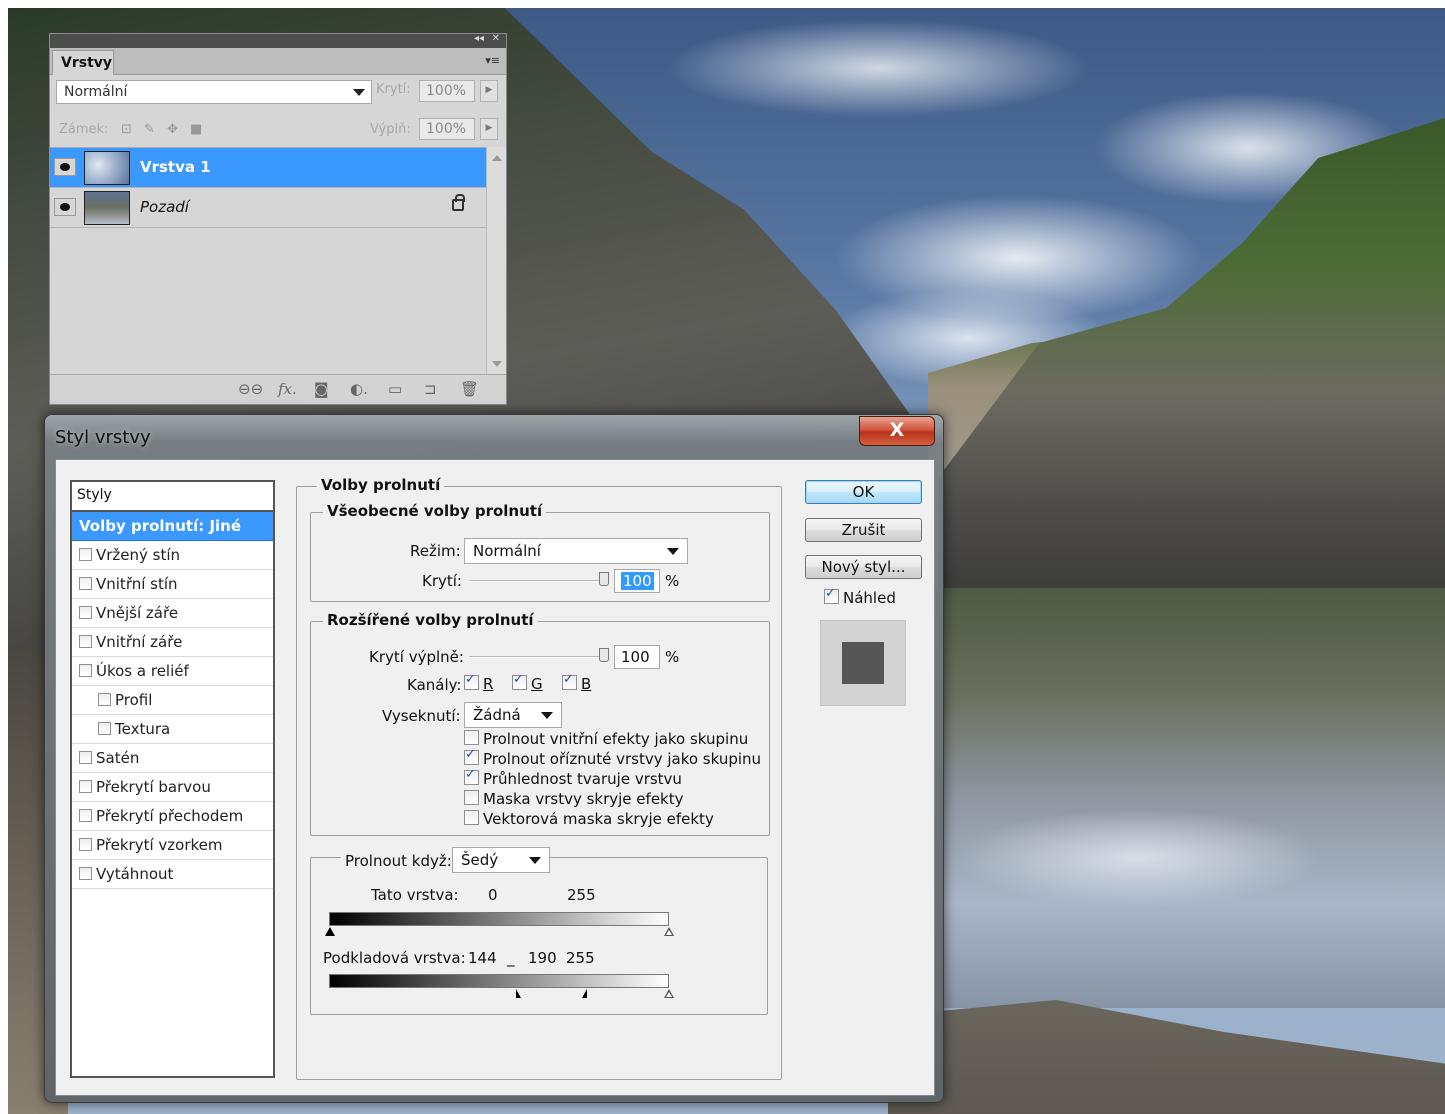 This screenshot has width=1445, height=1114. Describe the element at coordinates (489, 129) in the screenshot. I see `fill-stepper-icon: ▶` at that location.